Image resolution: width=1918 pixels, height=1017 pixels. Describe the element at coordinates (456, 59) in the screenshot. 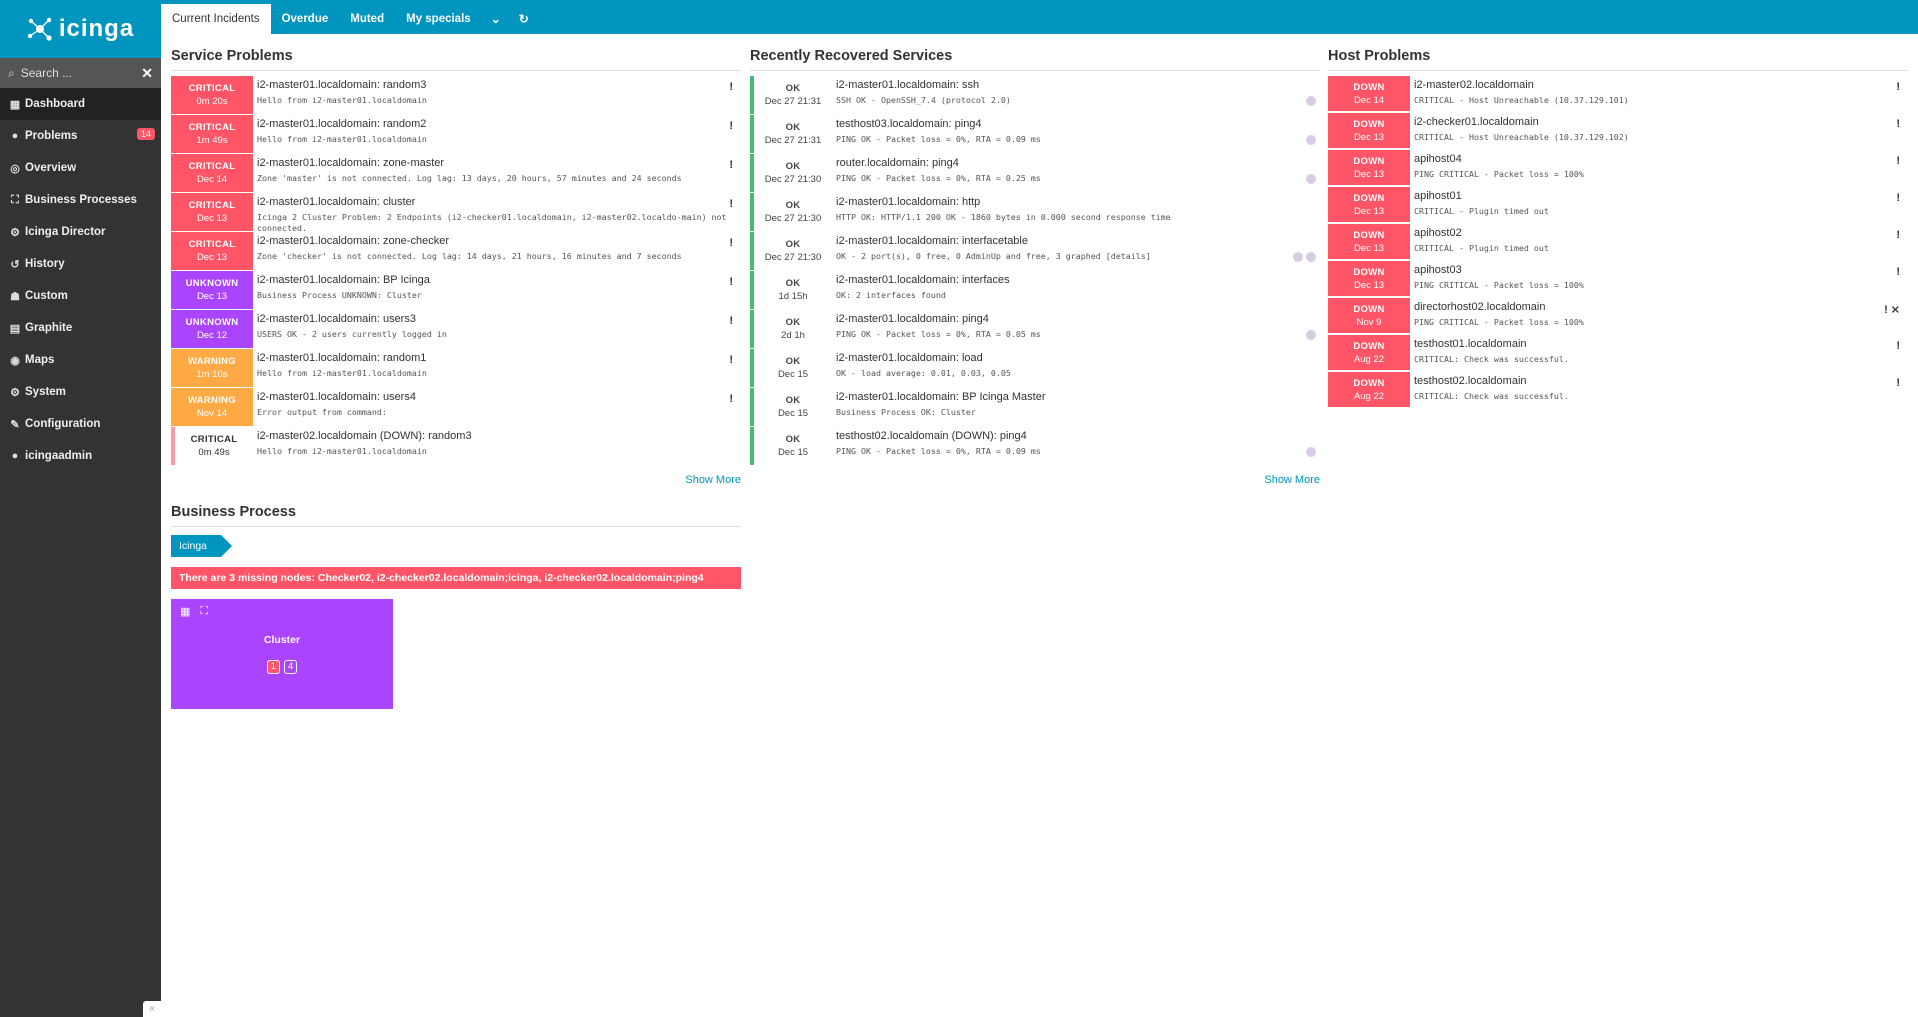

I see `service-problems-title: Service Problems` at that location.